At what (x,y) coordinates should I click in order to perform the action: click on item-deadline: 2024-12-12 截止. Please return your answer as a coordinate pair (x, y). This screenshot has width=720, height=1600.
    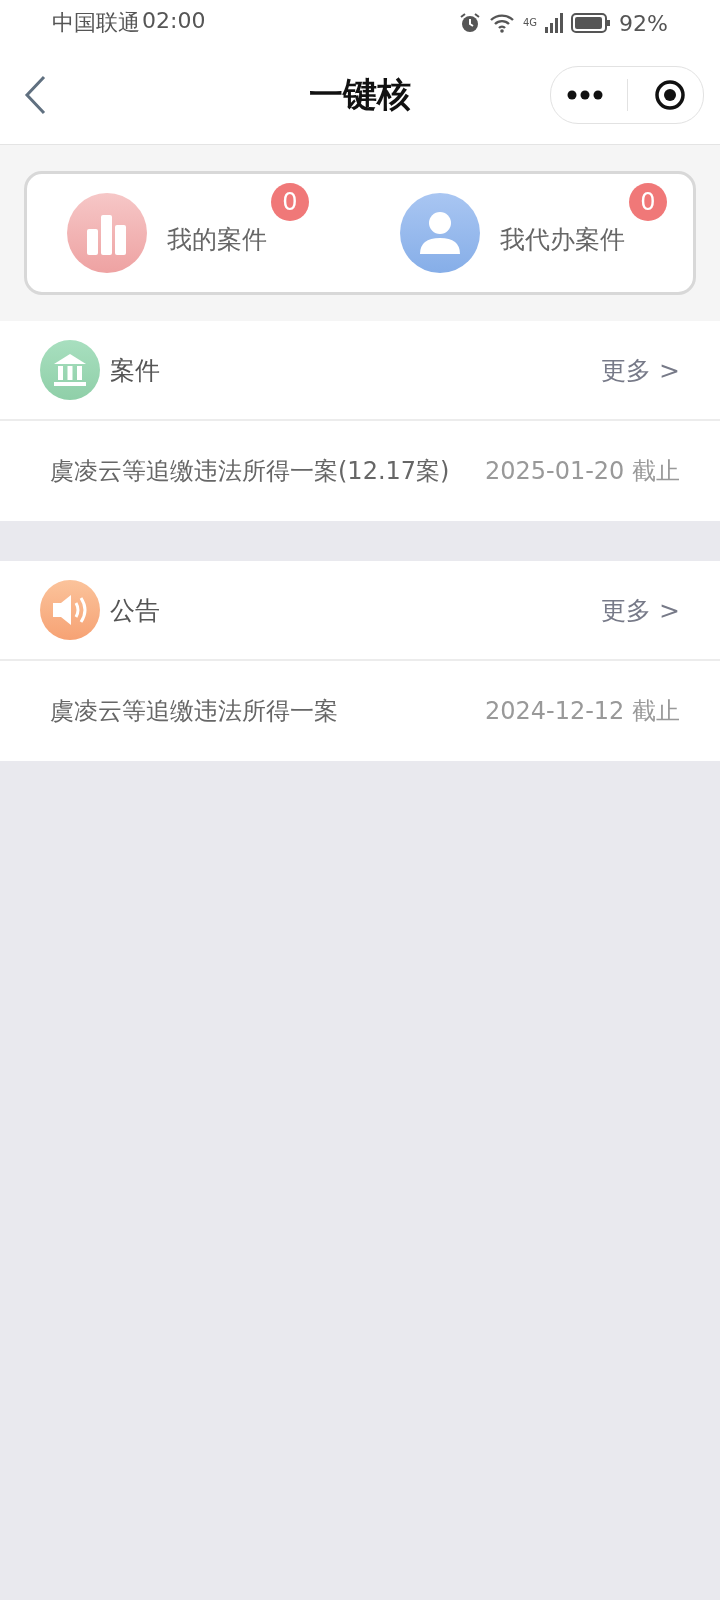
    Looking at the image, I should click on (582, 711).